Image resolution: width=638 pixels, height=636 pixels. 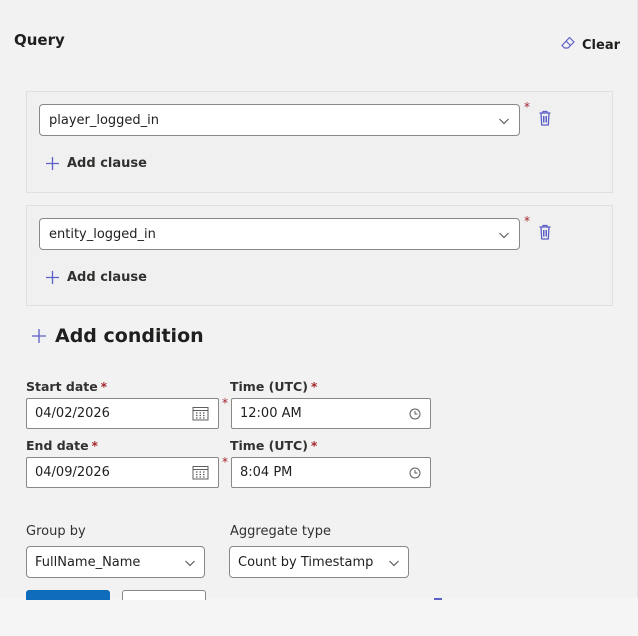 What do you see at coordinates (280, 531) in the screenshot?
I see `aggregate-type-label: Aggregate type` at bounding box center [280, 531].